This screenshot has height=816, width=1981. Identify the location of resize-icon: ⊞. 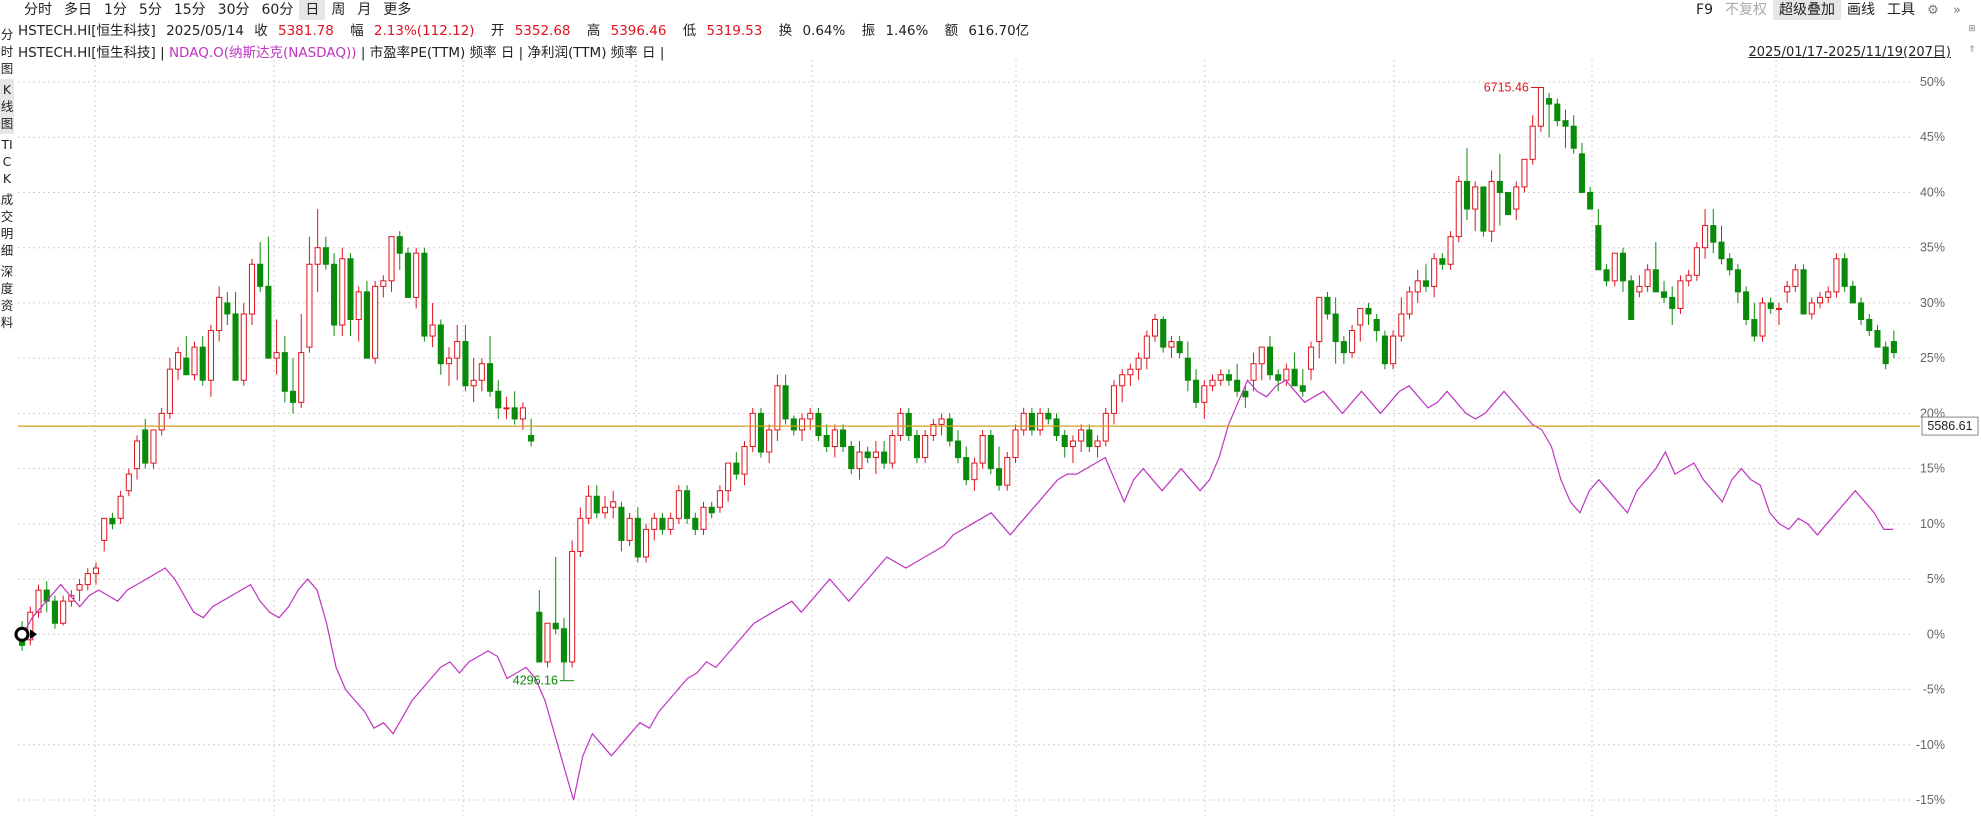
(1972, 29).